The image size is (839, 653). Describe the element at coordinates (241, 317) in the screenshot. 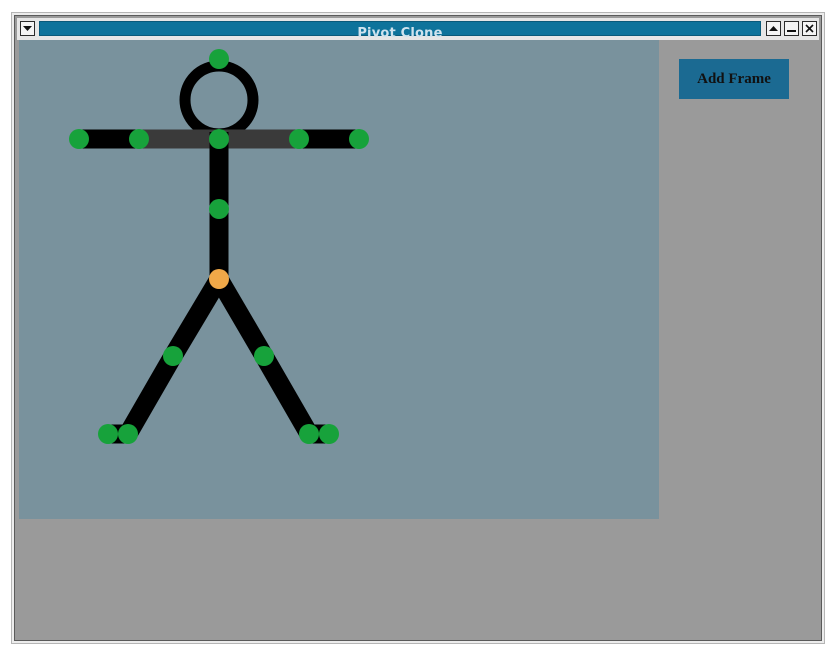

I see `right-thigh` at that location.